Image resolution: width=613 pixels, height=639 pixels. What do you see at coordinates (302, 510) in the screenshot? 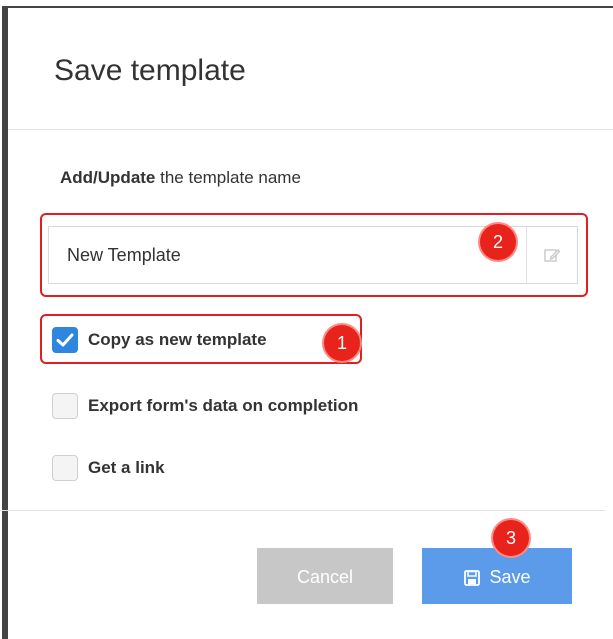
I see `footer-divider` at bounding box center [302, 510].